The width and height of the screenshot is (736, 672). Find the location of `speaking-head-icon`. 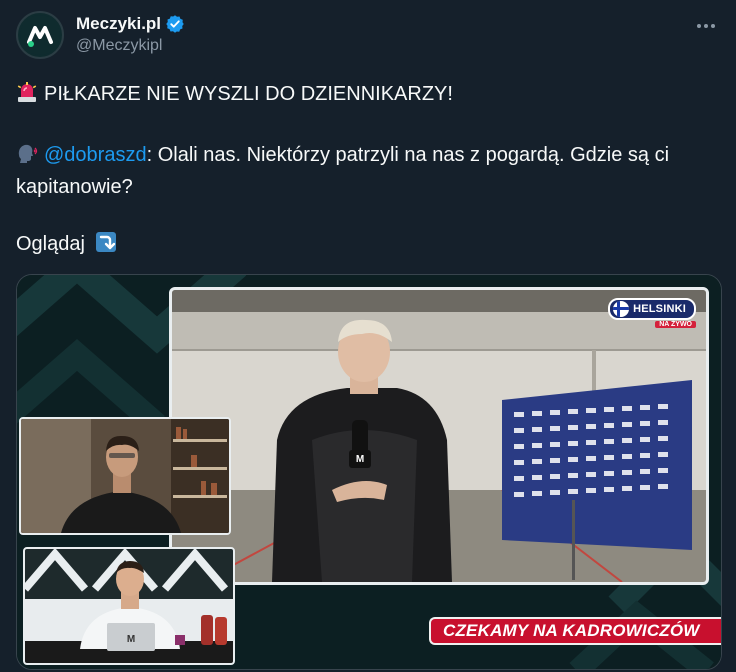

speaking-head-icon is located at coordinates (27, 157).